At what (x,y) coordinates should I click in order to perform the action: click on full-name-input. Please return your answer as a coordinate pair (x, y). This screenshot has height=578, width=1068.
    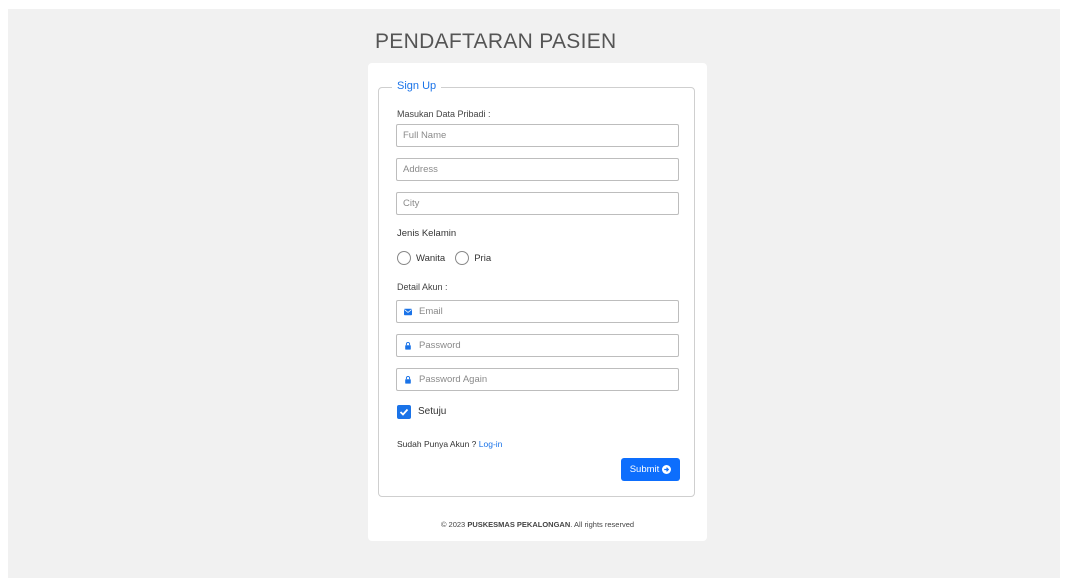
    Looking at the image, I should click on (537, 135).